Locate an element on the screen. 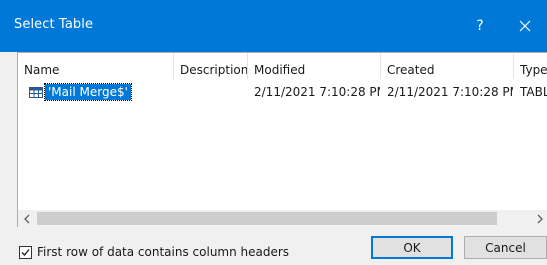 This screenshot has width=547, height=265. chevron-right-icon is located at coordinates (540, 218).